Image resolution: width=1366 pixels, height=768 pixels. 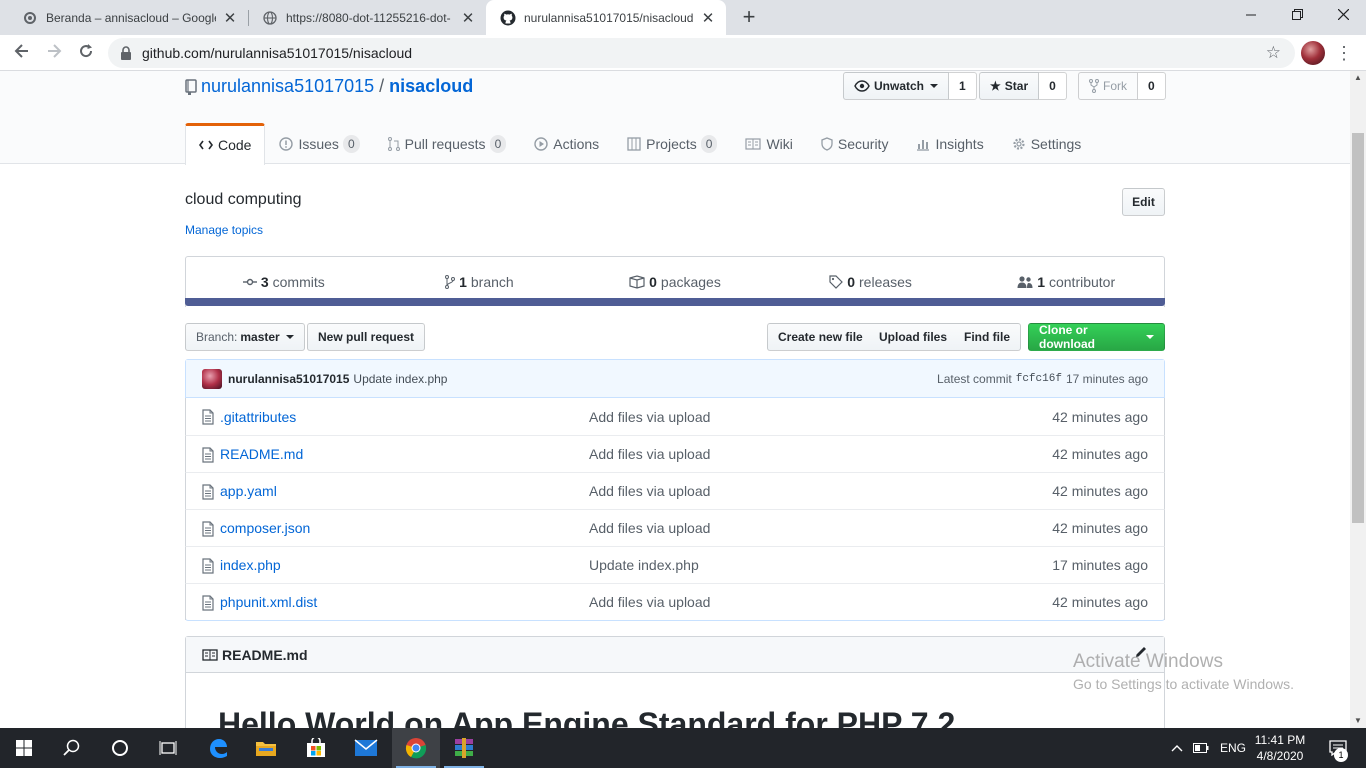 I want to click on file-name-link: composer.json, so click(x=265, y=528).